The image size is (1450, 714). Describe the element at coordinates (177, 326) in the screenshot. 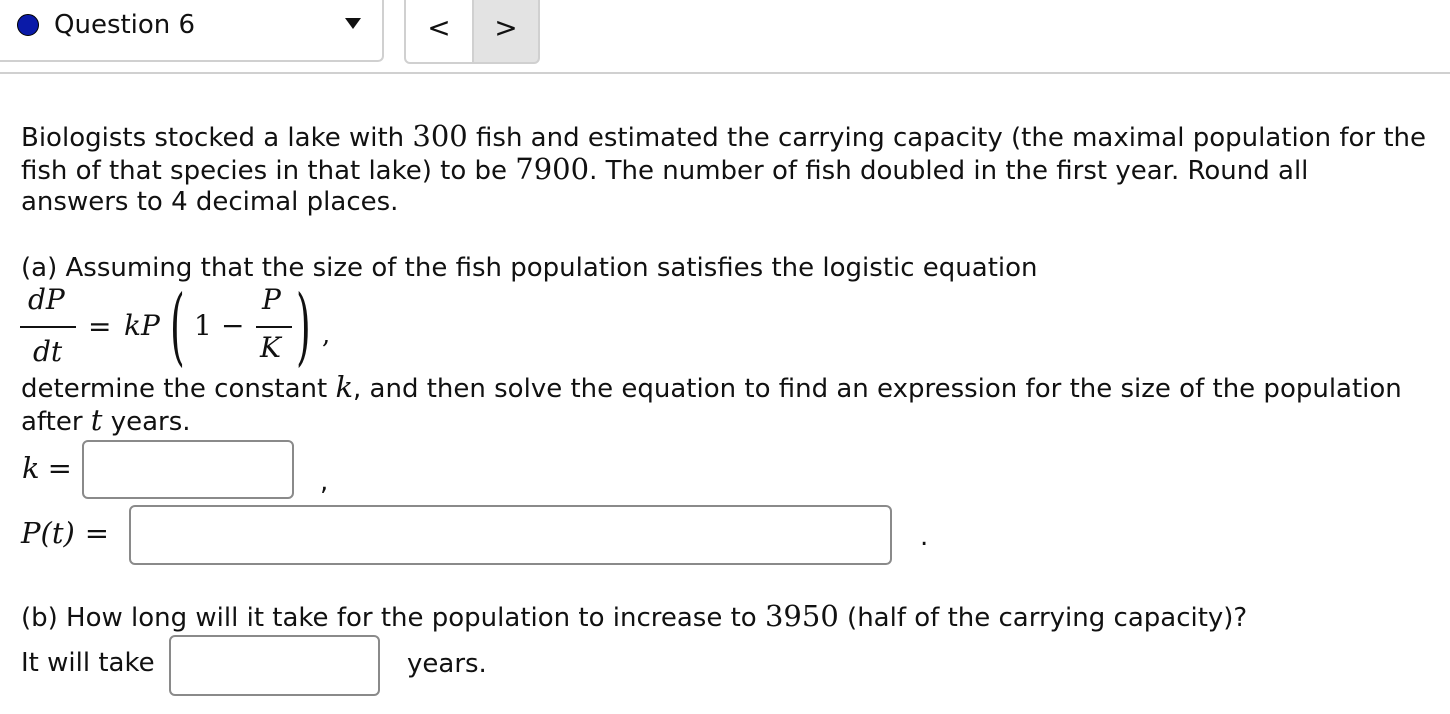

I see `equation-left-paren: (` at that location.